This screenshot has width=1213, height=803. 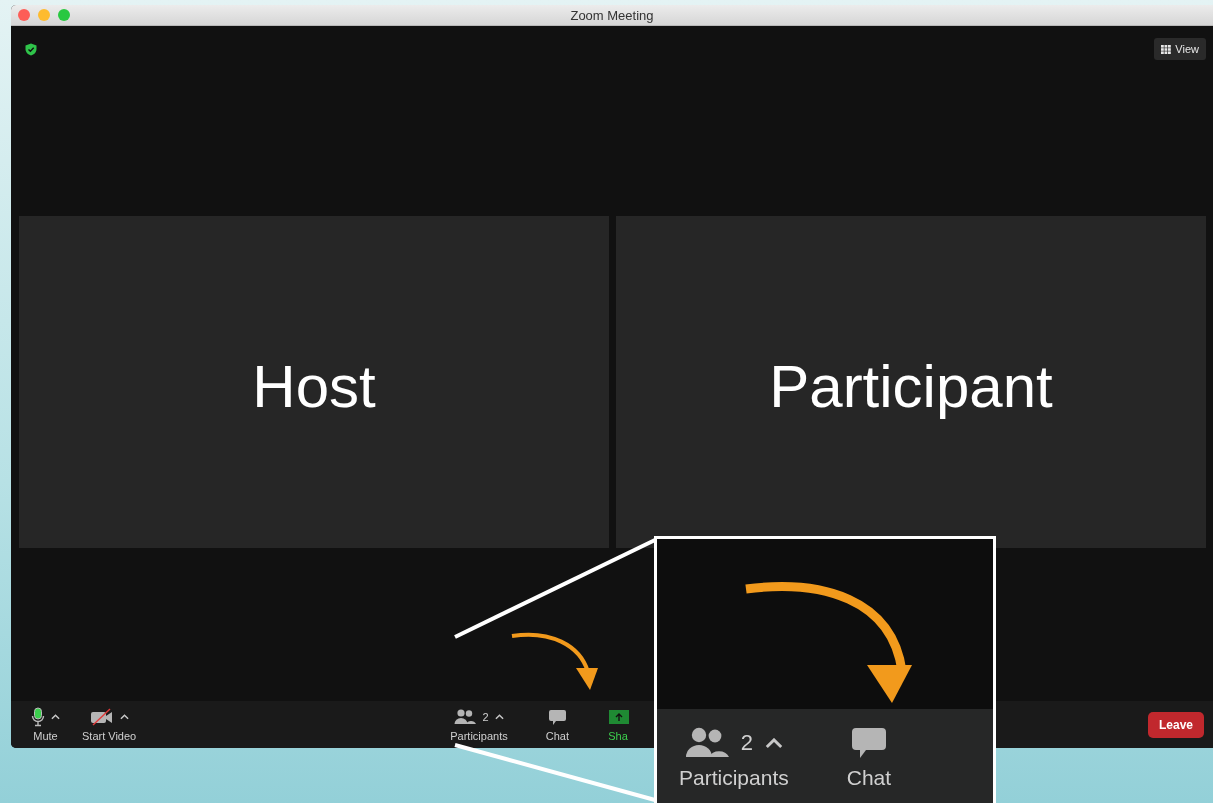 I want to click on tile-name: Participant, so click(x=911, y=386).